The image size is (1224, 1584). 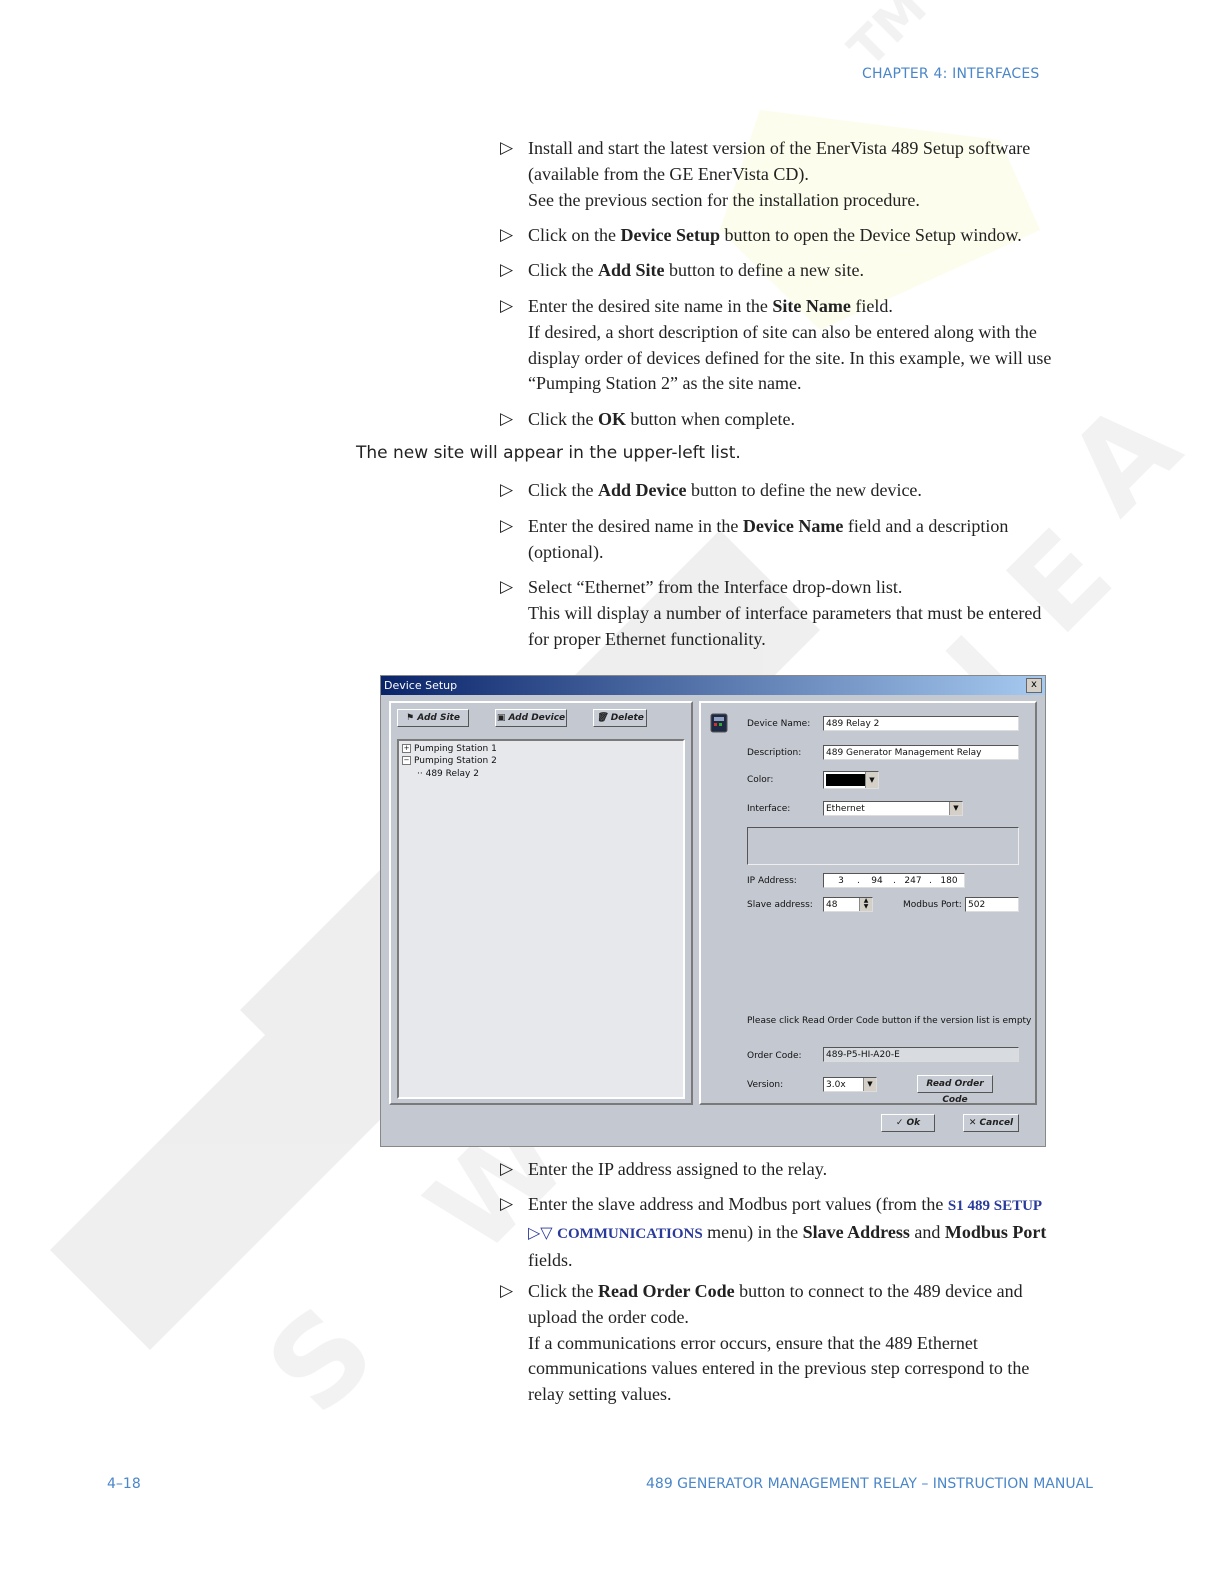 I want to click on slave-address-field: 48 ▲ ▼, so click(x=848, y=904).